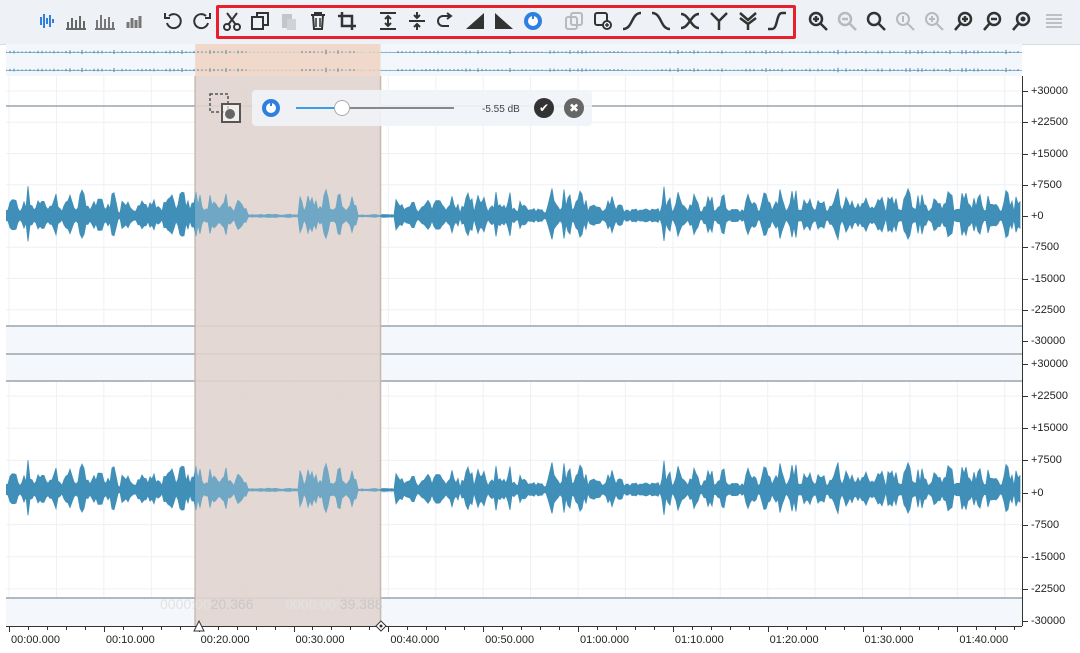 This screenshot has height=653, width=1080. I want to click on gain-value-label: -5.55 dB, so click(501, 109).